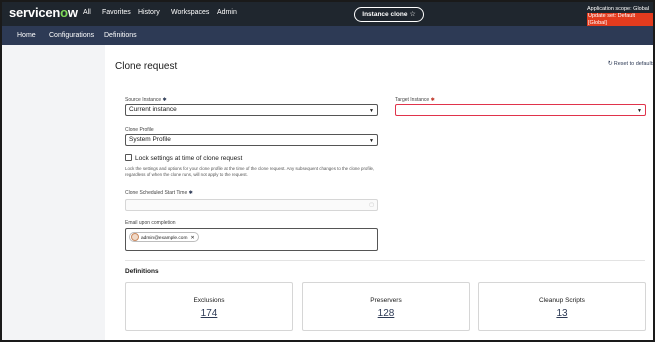 This screenshot has width=655, height=342. Describe the element at coordinates (192, 238) in the screenshot. I see `remove-chip-icon: ✕` at that location.